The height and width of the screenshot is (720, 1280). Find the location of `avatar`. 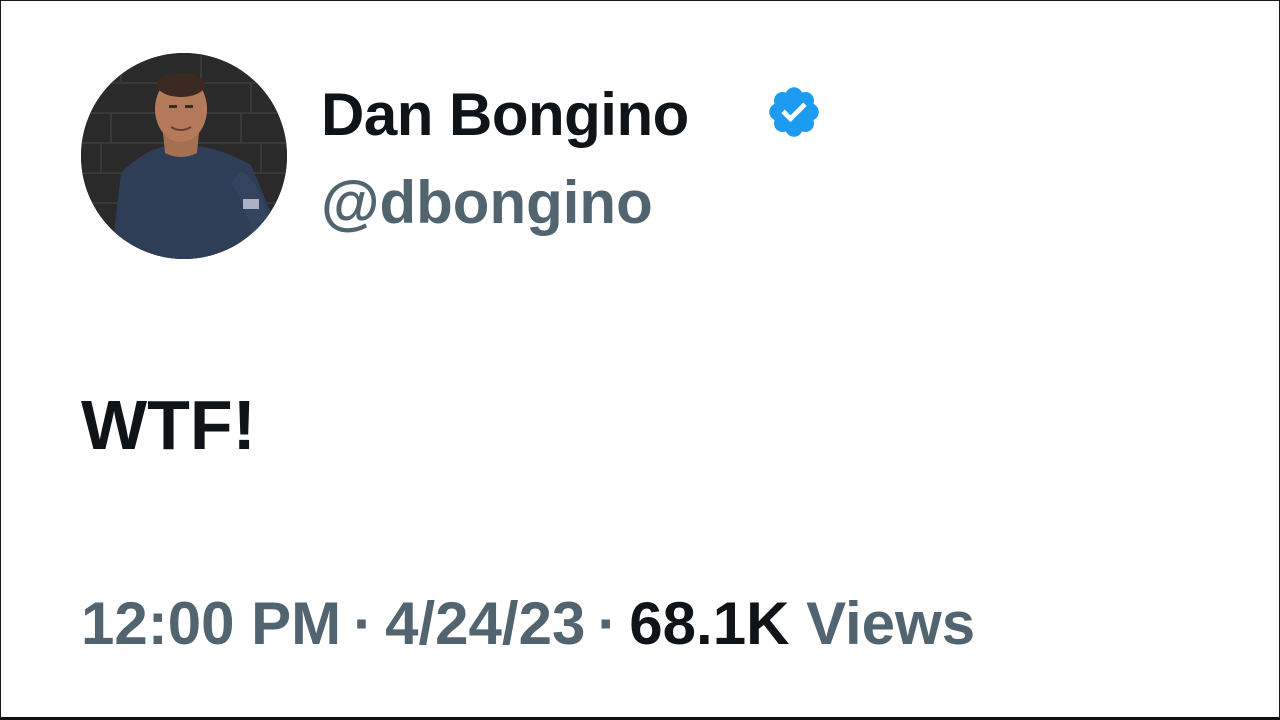

avatar is located at coordinates (184, 156).